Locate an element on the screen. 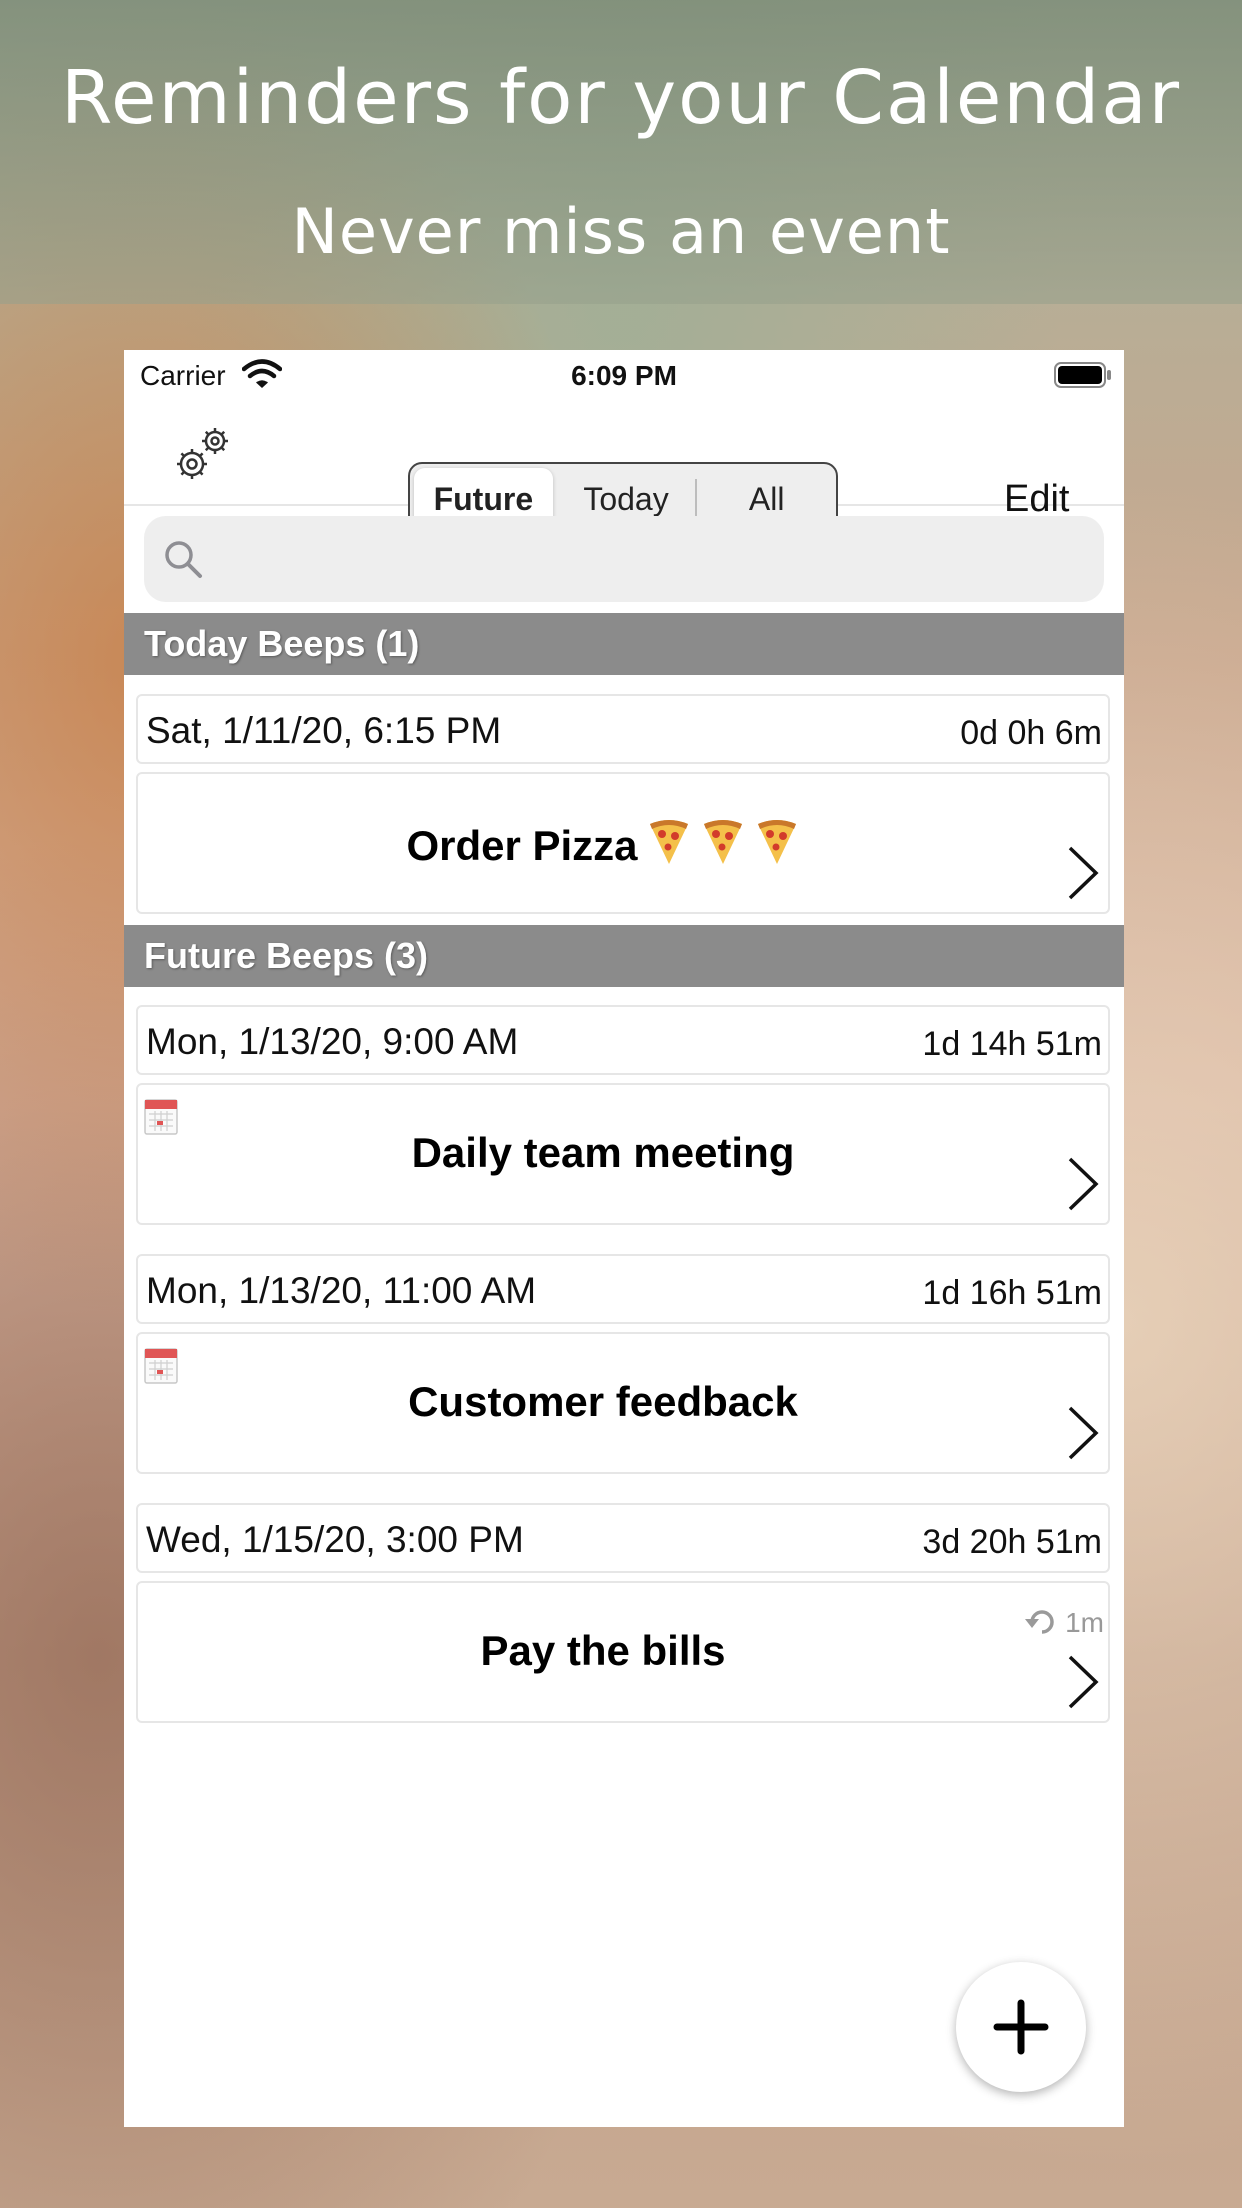 This screenshot has width=1242, height=2208. beep-card-daily-team-meeting: Daily team meeting is located at coordinates (623, 1154).